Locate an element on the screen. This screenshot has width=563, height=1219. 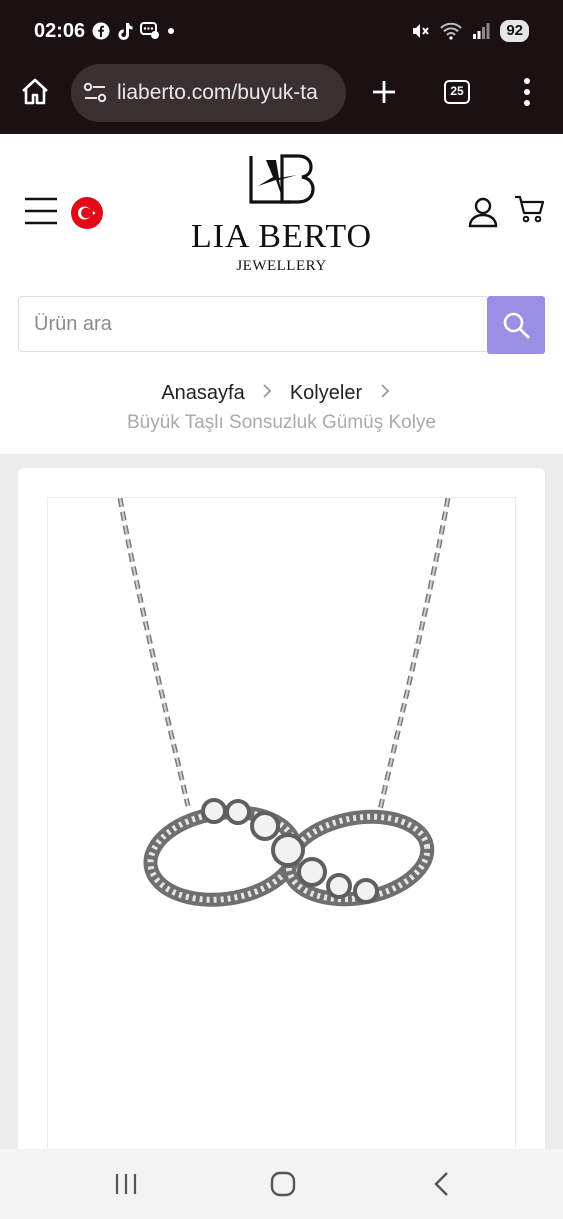
url-text: liaberto.com/buyuk-ta is located at coordinates (217, 92).